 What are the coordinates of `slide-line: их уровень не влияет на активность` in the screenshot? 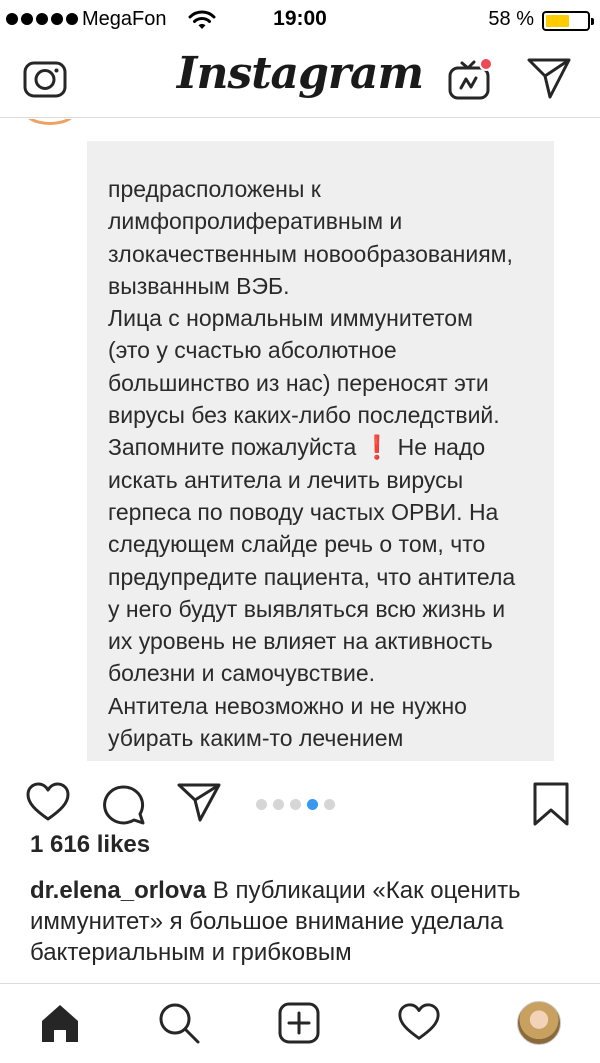 It's located at (300, 641).